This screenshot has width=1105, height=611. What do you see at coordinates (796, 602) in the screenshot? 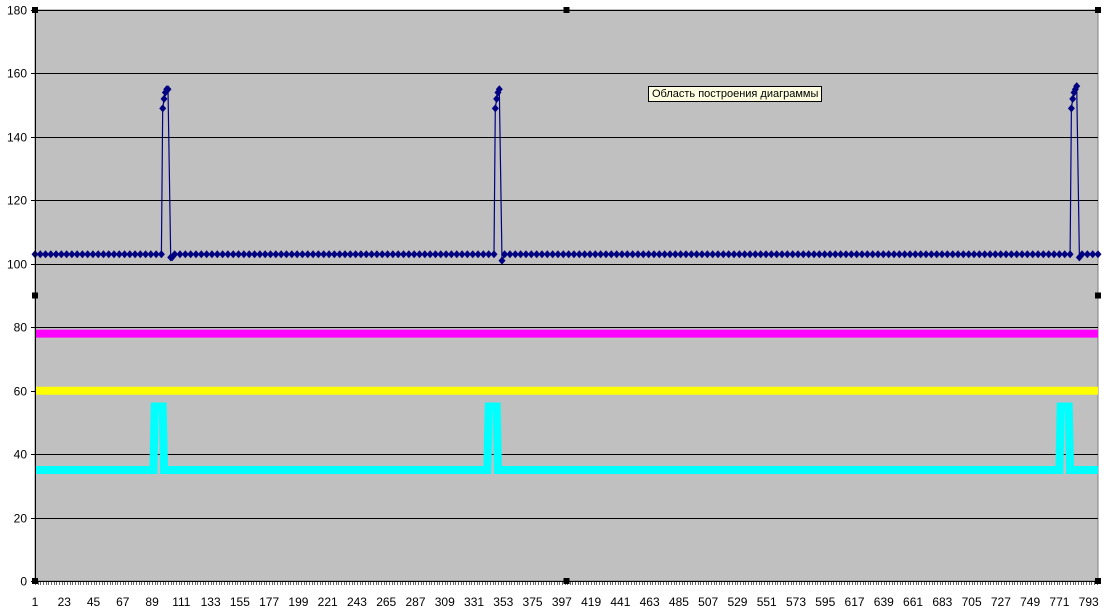
I see `x-tick-label: 573` at bounding box center [796, 602].